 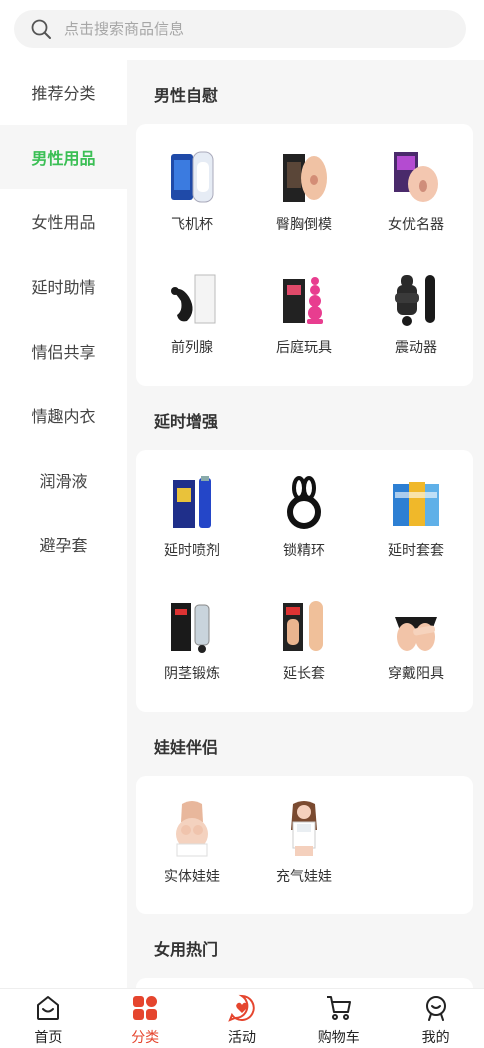 I want to click on section-title: 男性自慰, so click(x=186, y=95).